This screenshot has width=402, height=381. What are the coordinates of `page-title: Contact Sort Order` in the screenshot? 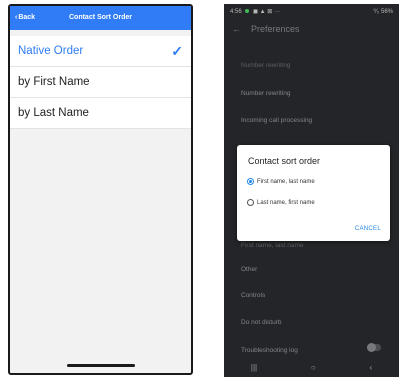 It's located at (100, 17).